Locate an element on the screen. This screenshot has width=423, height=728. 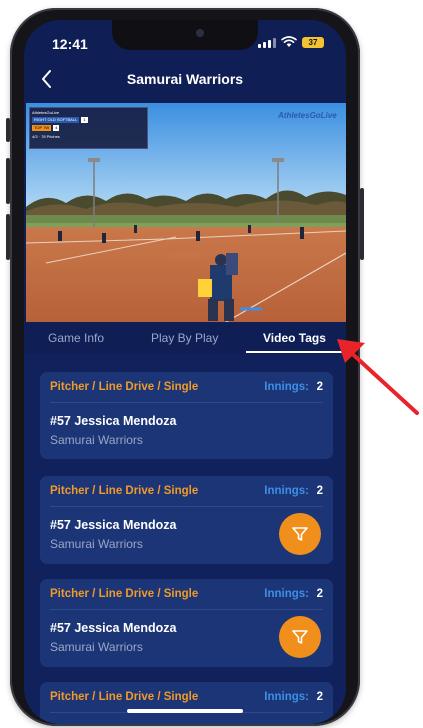
overlay-brand: AthletesGoLive is located at coordinates (46, 112).